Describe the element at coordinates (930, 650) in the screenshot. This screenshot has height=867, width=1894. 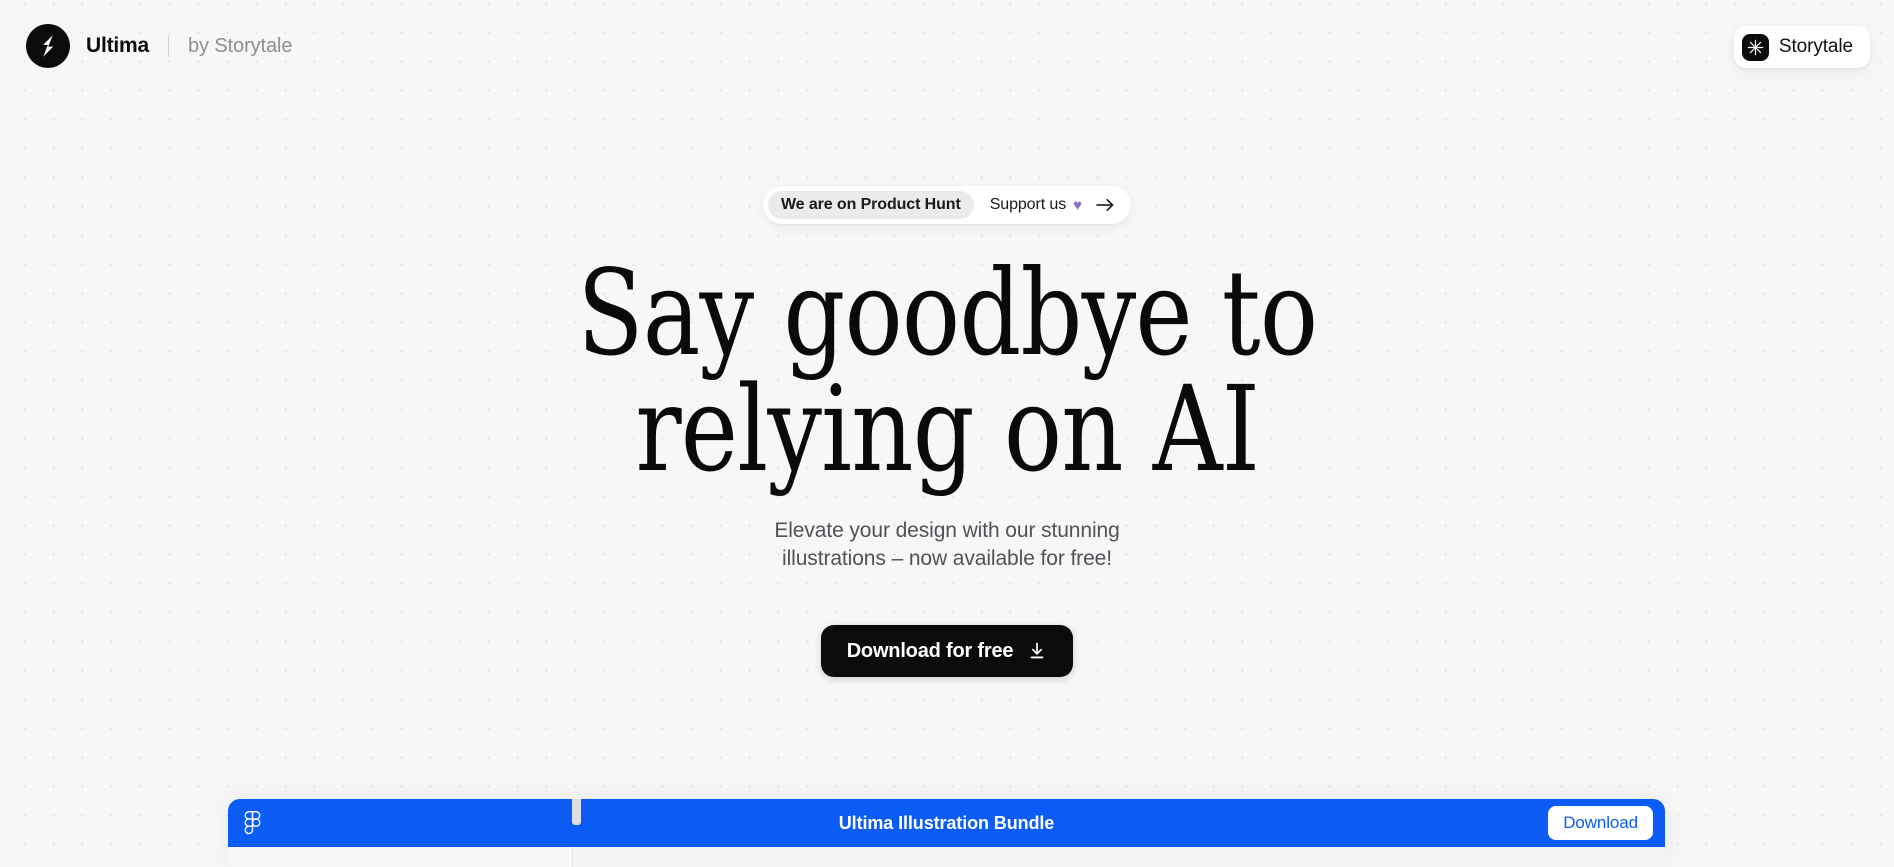
I see `cta-label: Download for free` at that location.